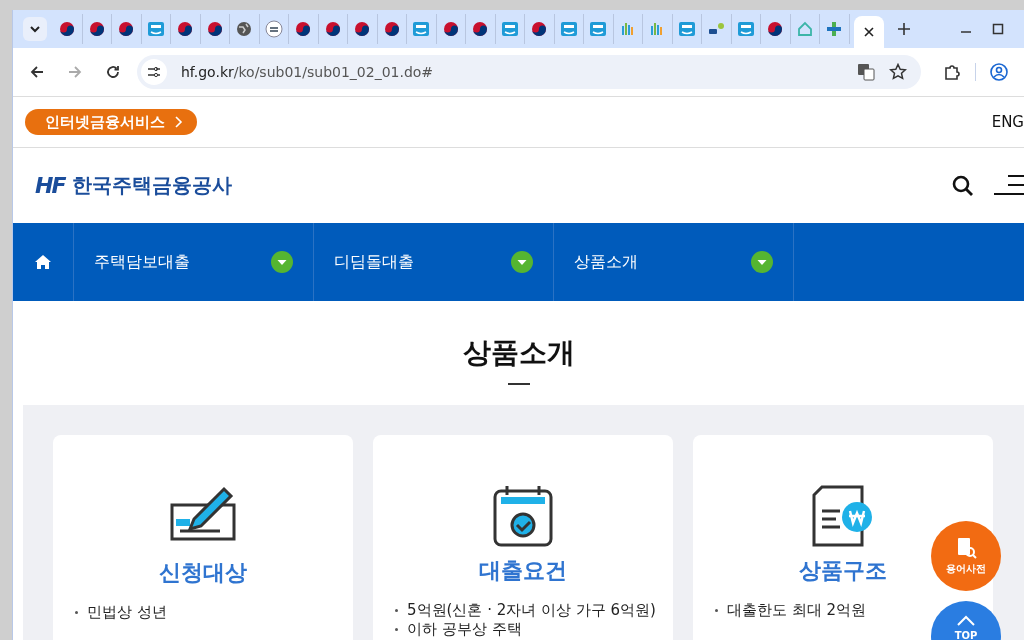 This screenshot has width=1024, height=640. I want to click on chevron-up-icon, so click(966, 621).